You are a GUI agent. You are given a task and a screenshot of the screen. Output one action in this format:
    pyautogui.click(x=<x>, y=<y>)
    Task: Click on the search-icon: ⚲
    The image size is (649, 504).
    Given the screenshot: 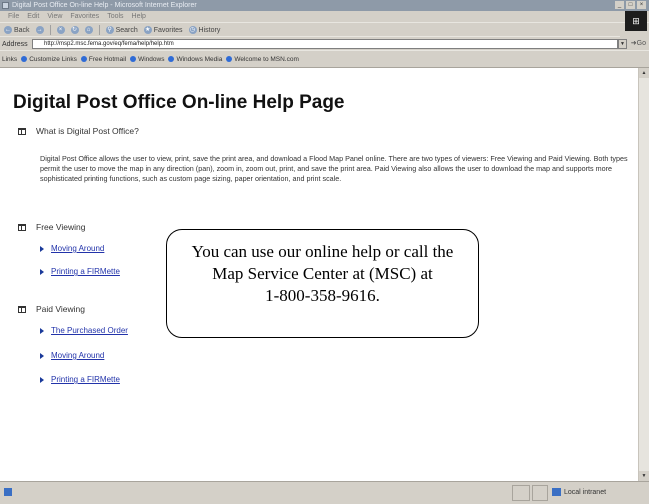 What is the action you would take?
    pyautogui.click(x=109, y=30)
    